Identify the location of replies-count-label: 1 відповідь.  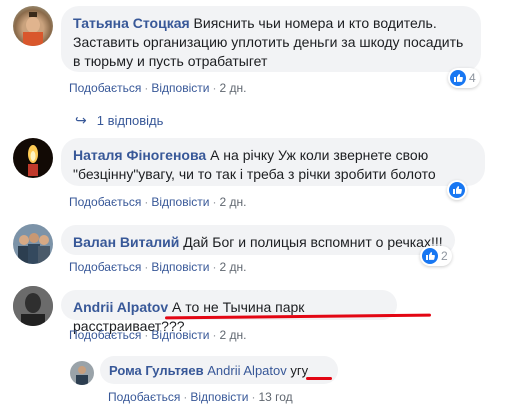
(130, 120).